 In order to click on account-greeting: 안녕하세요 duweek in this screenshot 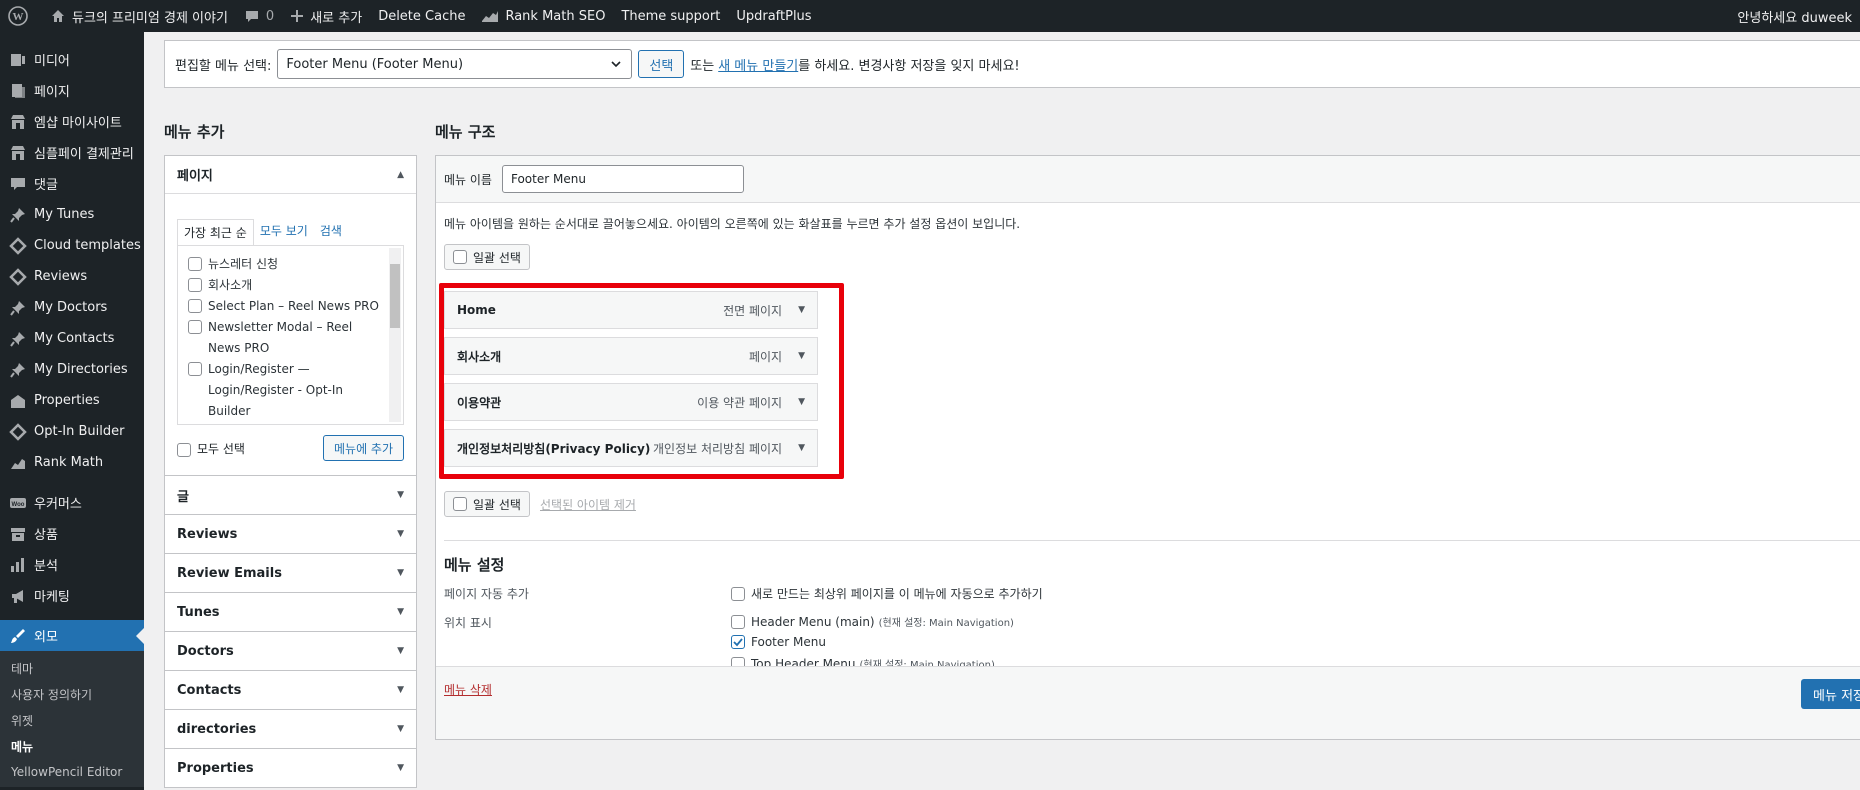, I will do `click(1794, 16)`.